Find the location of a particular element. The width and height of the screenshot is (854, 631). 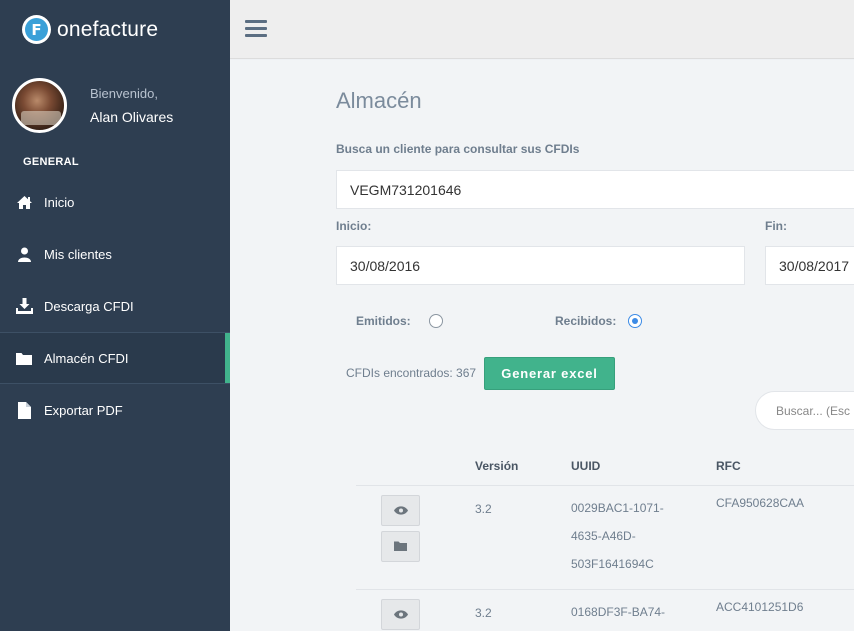

results-count: CFDIs encontrados: 367 is located at coordinates (411, 373).